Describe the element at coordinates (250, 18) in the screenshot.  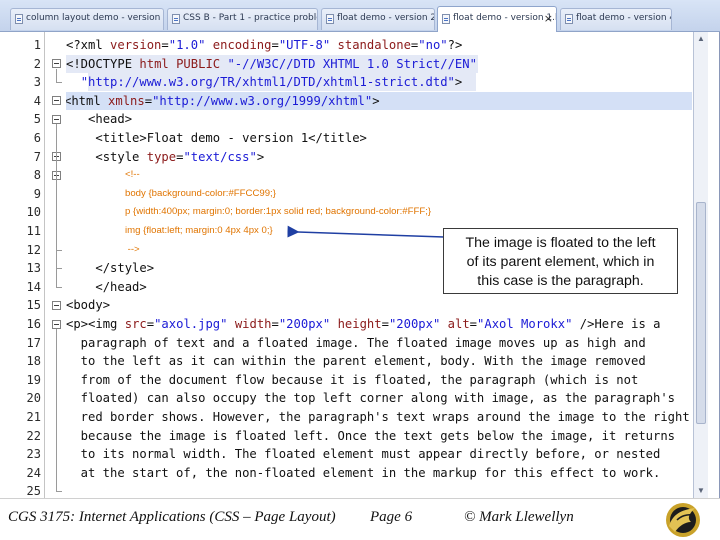
I see `tab-label: CSS B - Part 1 - practice problem 3.html` at that location.